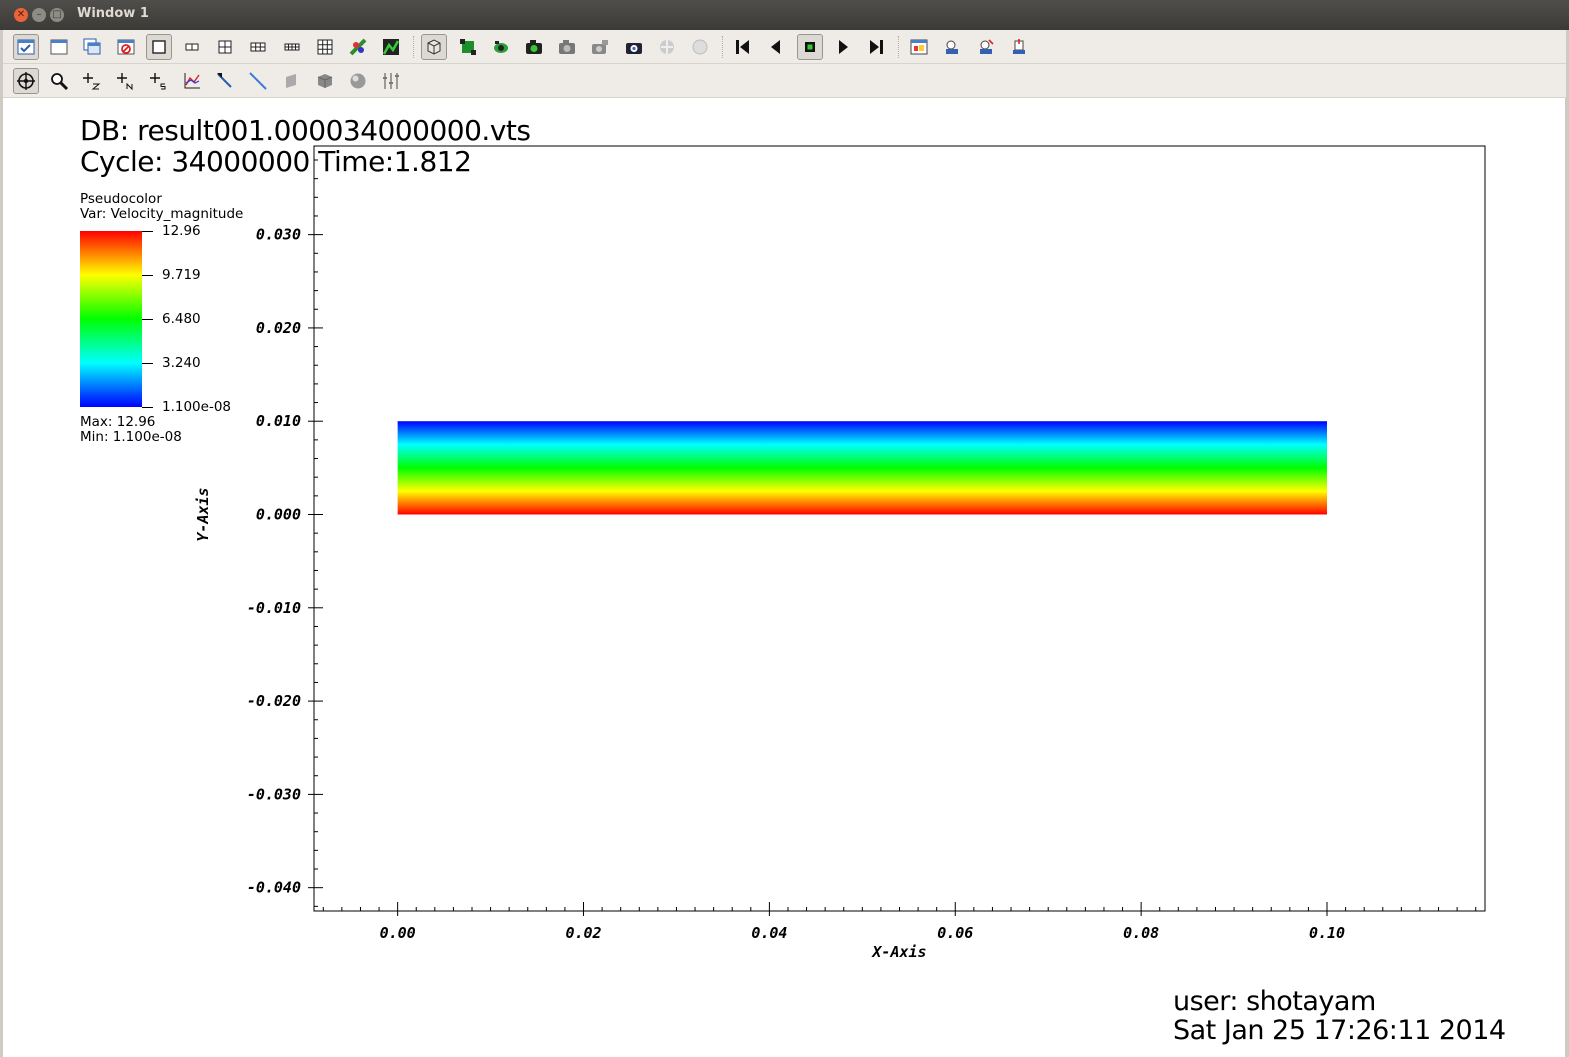  What do you see at coordinates (501, 47) in the screenshot?
I see `reset-view-button` at bounding box center [501, 47].